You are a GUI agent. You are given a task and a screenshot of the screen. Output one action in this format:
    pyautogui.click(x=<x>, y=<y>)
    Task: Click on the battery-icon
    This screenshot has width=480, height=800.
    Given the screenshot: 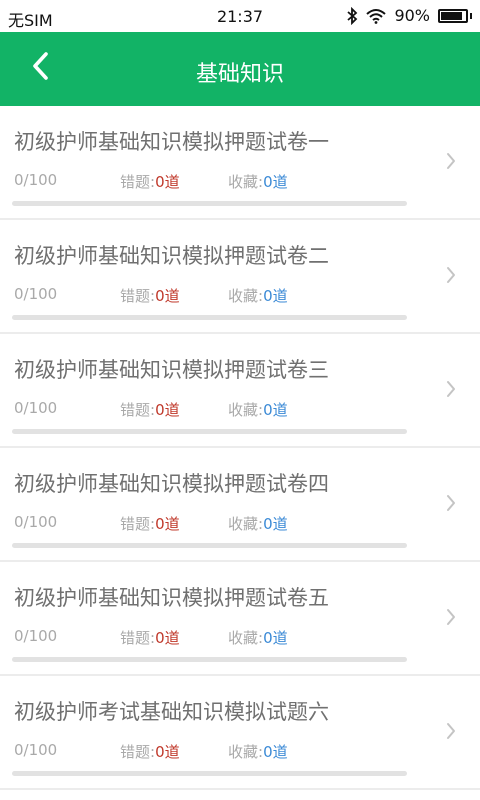 What is the action you would take?
    pyautogui.click(x=455, y=15)
    